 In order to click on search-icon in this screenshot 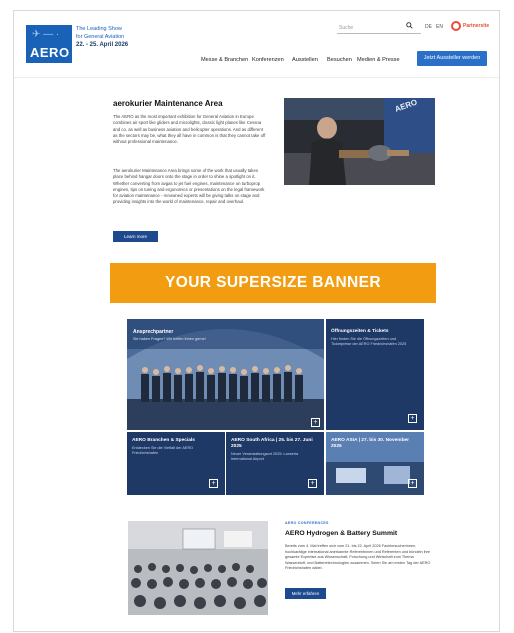, I will do `click(409, 25)`.